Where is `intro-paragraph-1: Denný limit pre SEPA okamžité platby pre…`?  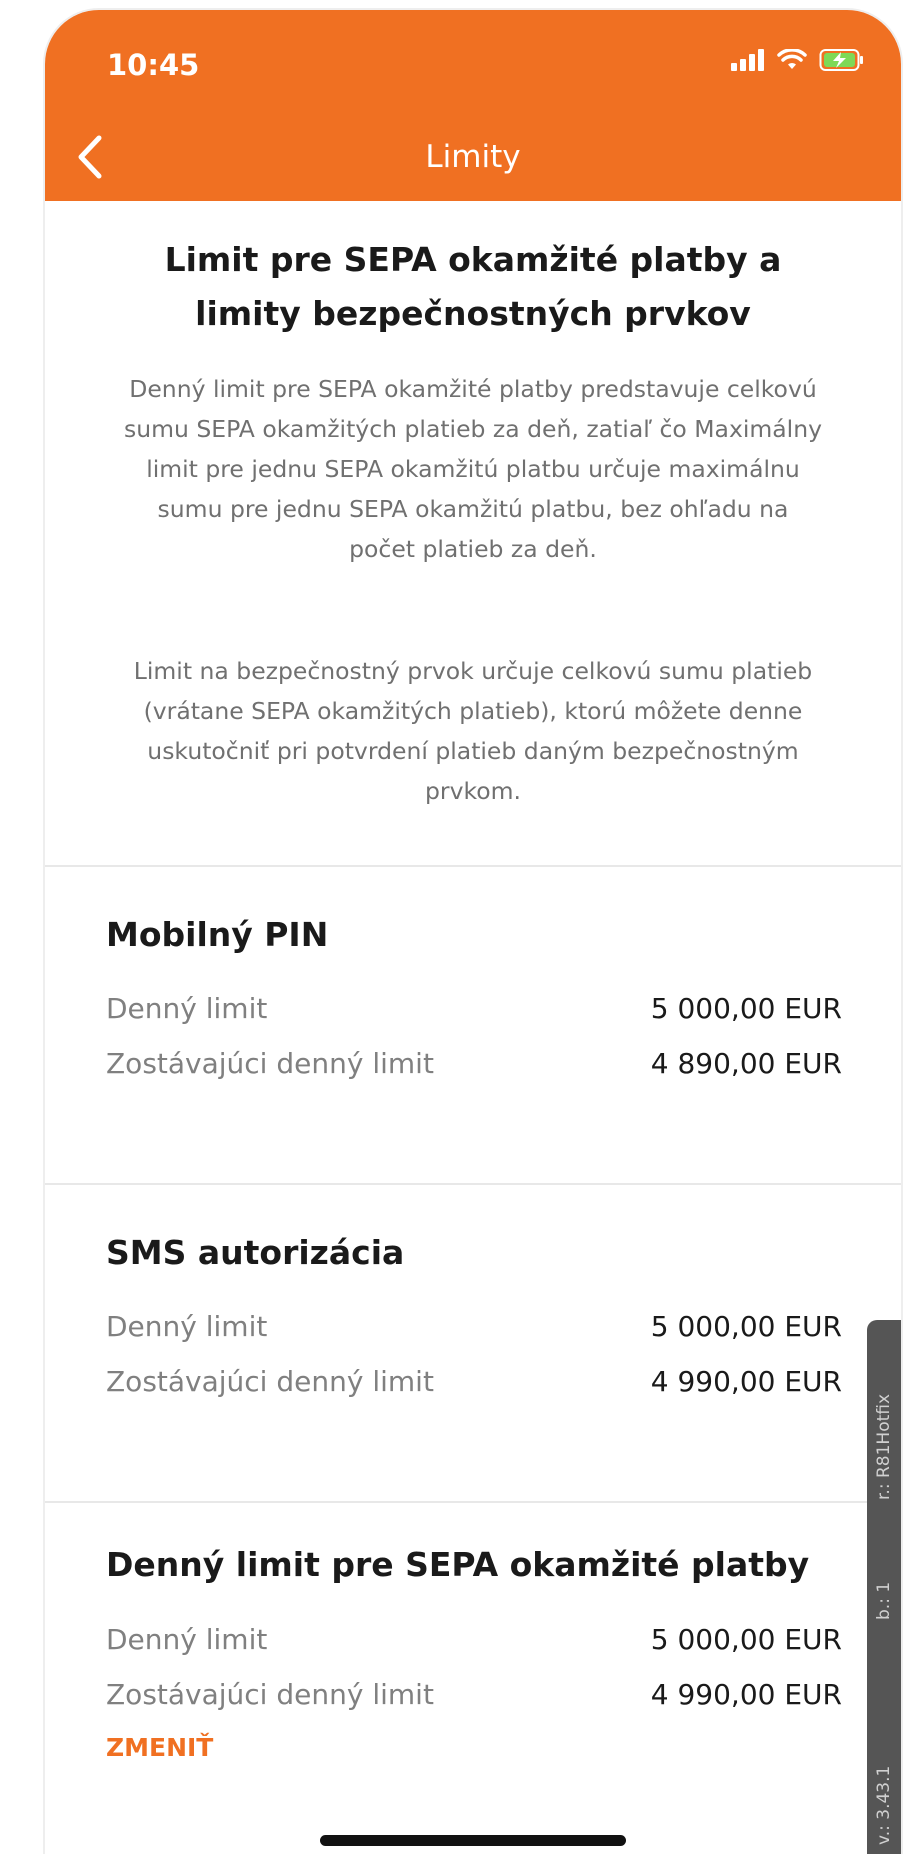 intro-paragraph-1: Denný limit pre SEPA okamžité platby pre… is located at coordinates (473, 469).